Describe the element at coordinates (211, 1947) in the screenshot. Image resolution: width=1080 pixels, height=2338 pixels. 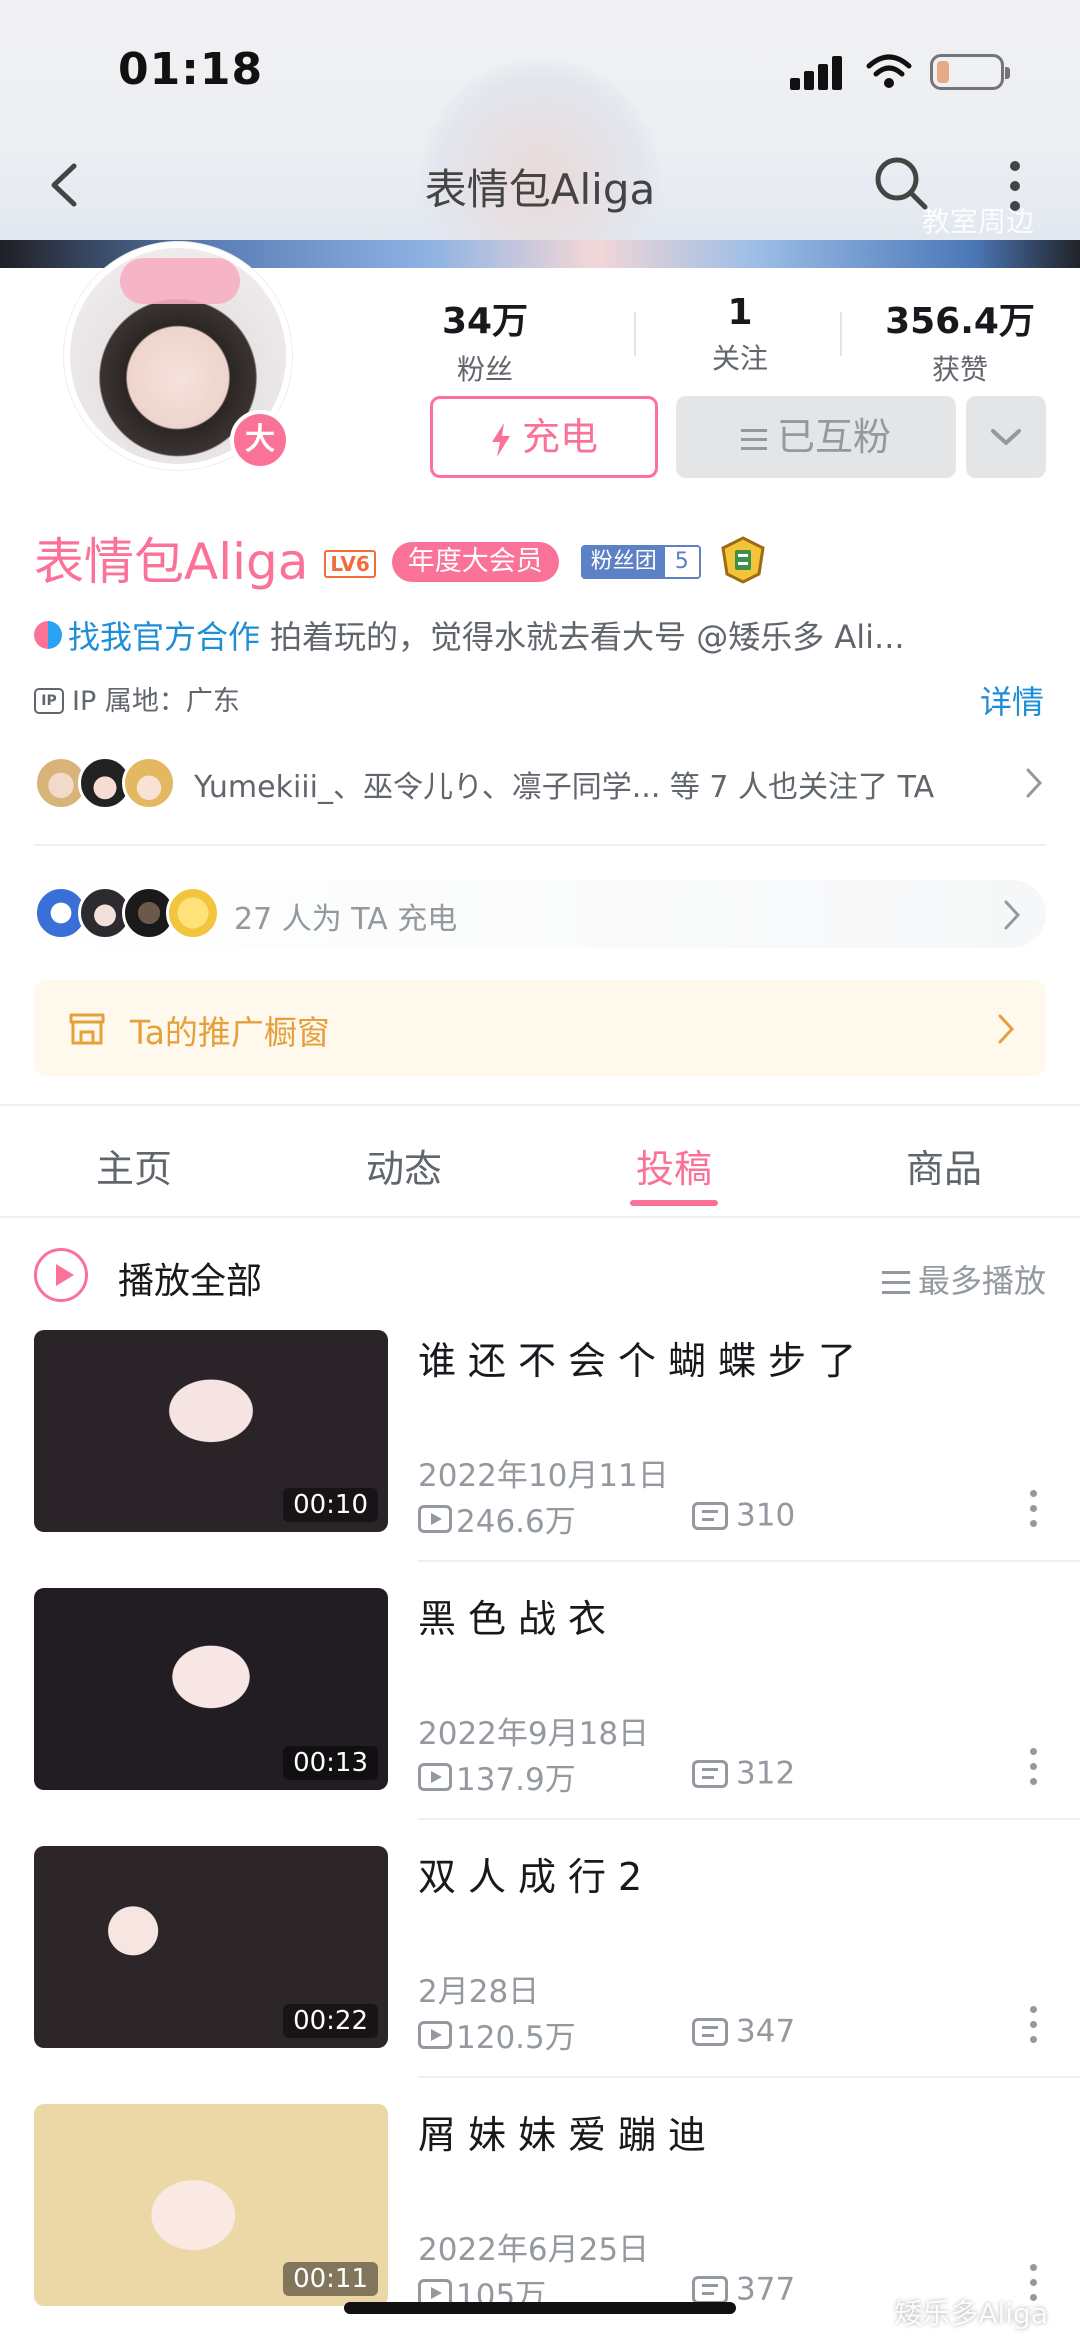
I see `video-thumbnail: 00:22` at that location.